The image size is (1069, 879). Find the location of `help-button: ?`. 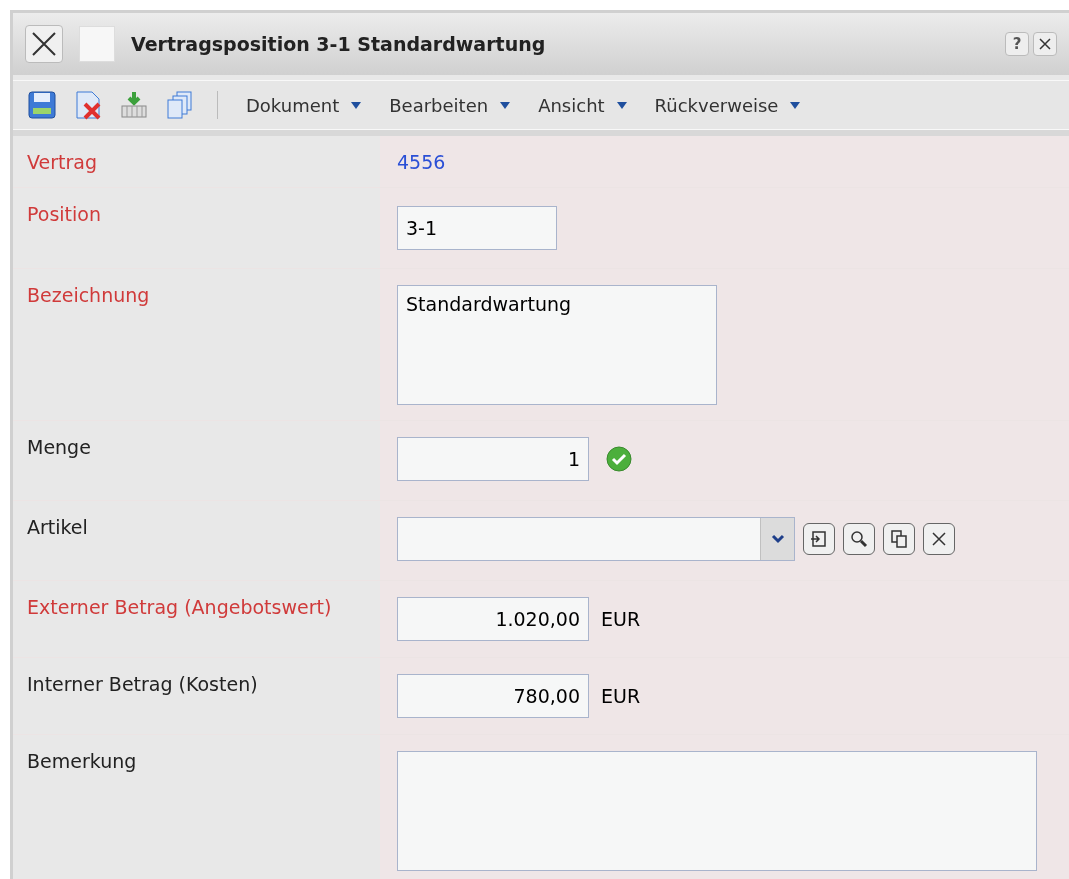

help-button: ? is located at coordinates (1017, 44).